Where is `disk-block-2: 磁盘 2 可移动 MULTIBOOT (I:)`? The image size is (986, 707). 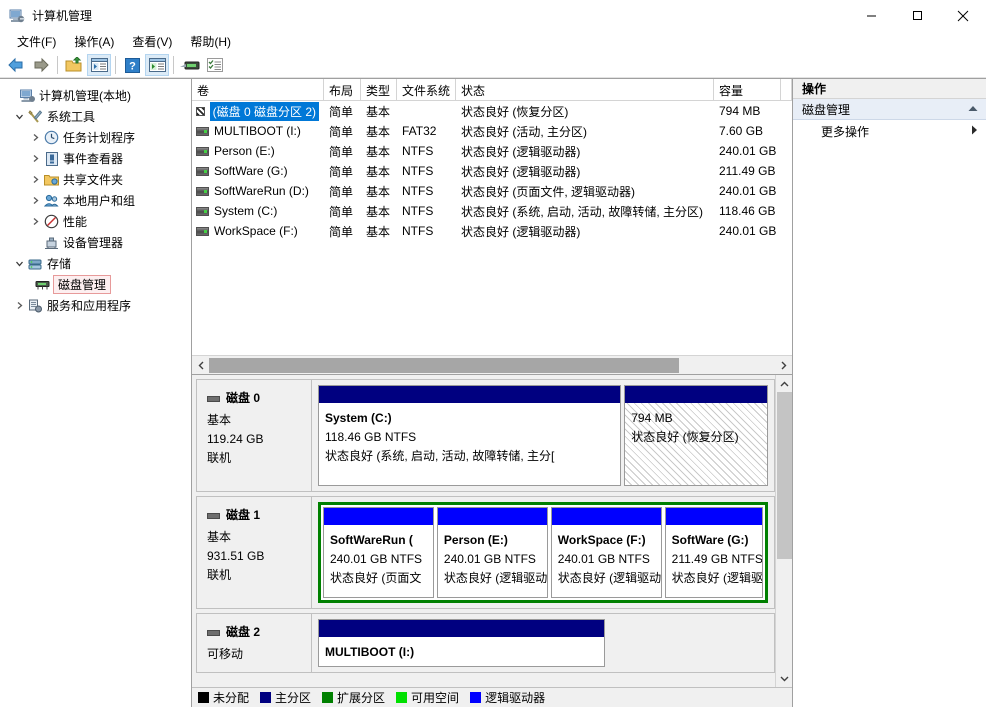 disk-block-2: 磁盘 2 可移动 MULTIBOOT (I:) is located at coordinates (485, 643).